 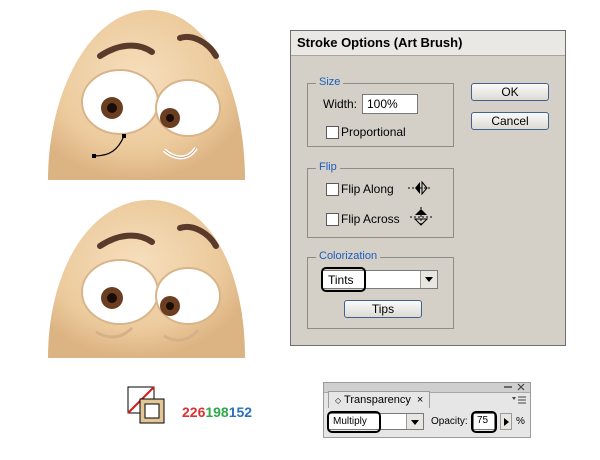 I want to click on ok-button: OK, so click(x=510, y=92).